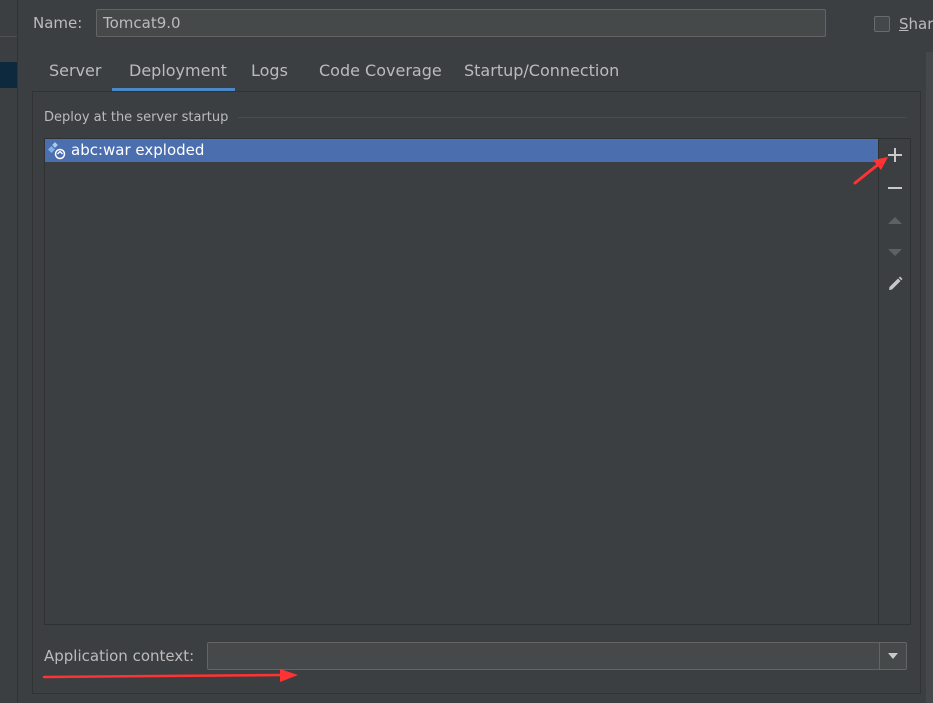  I want to click on remove-icon, so click(895, 188).